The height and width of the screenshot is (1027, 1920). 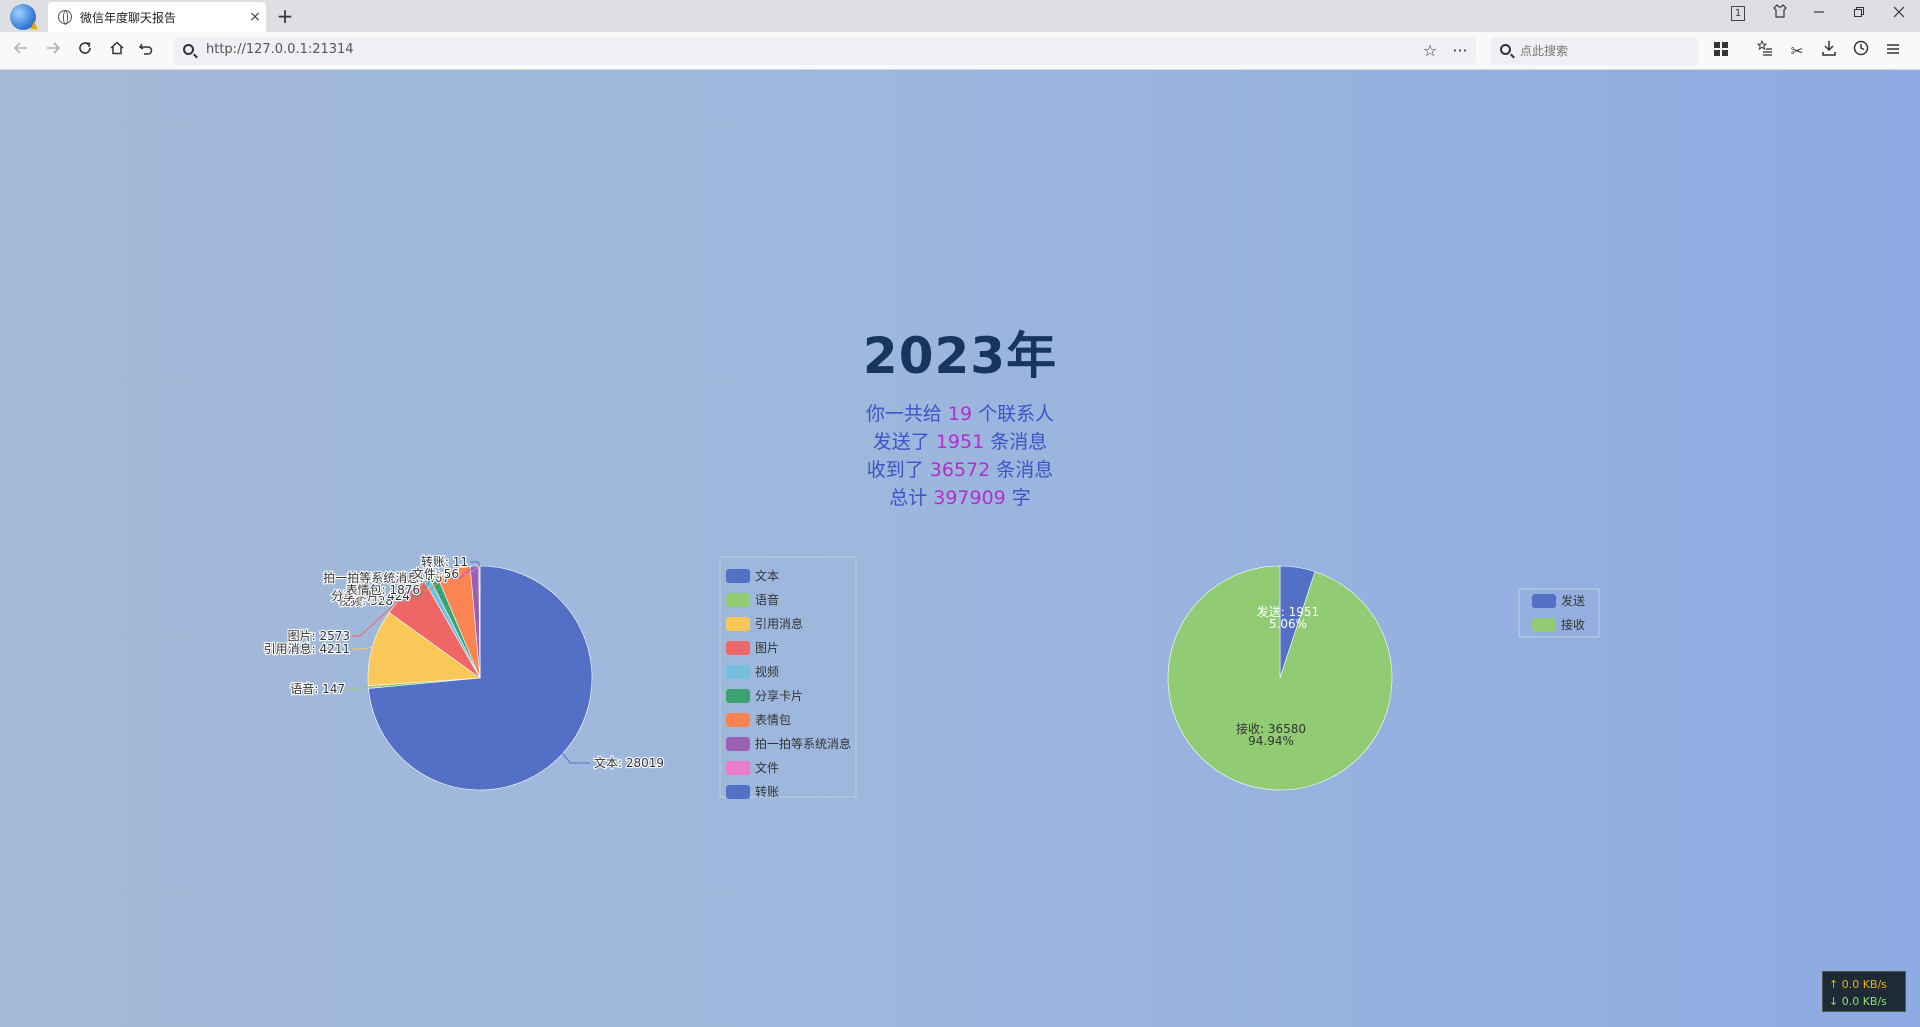 I want to click on reload-icon, so click(x=85, y=51).